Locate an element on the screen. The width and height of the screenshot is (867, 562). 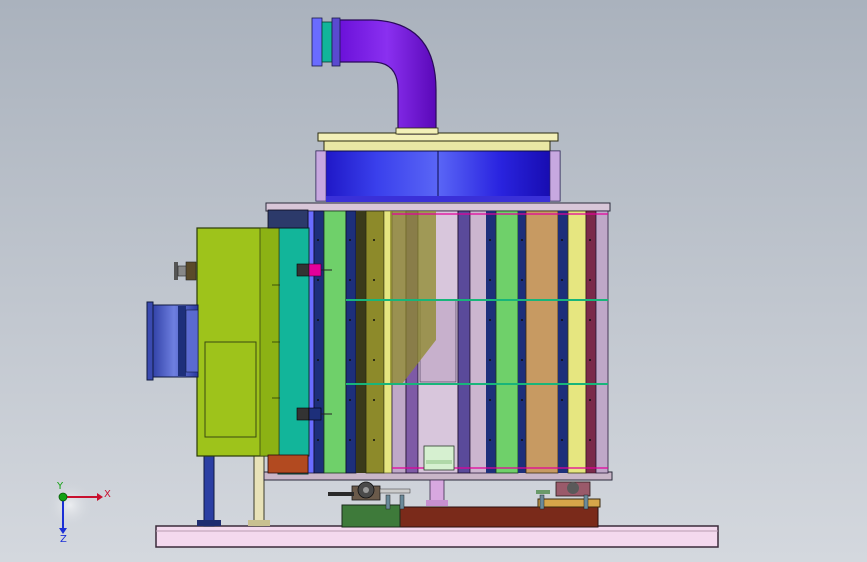
tan-panel is located at coordinates (542, 342).